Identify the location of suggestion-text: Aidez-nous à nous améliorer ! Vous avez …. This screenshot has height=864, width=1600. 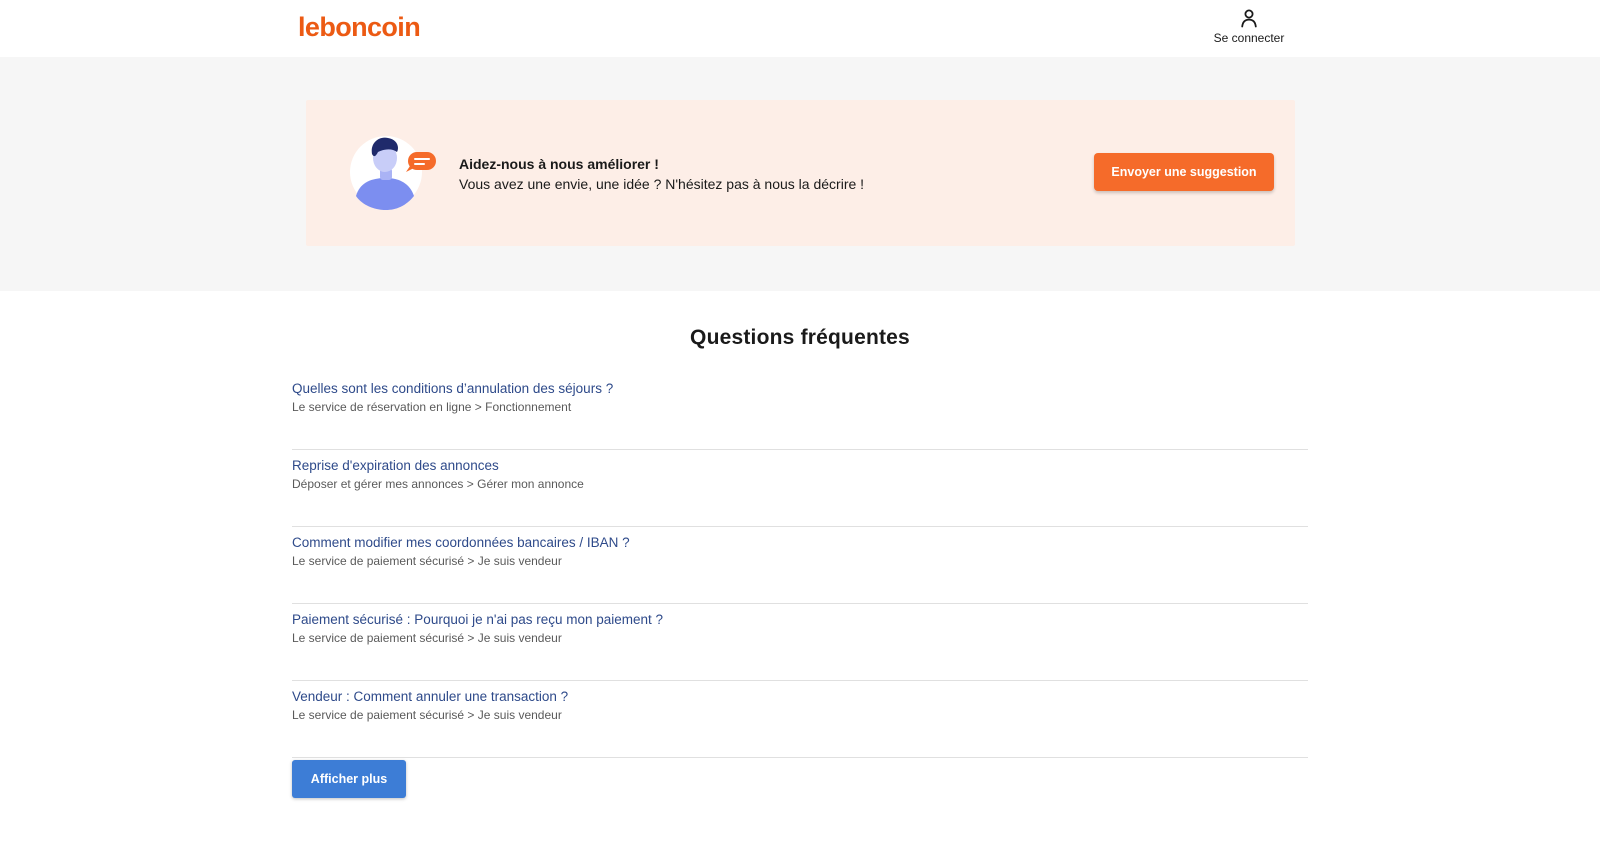
(661, 174).